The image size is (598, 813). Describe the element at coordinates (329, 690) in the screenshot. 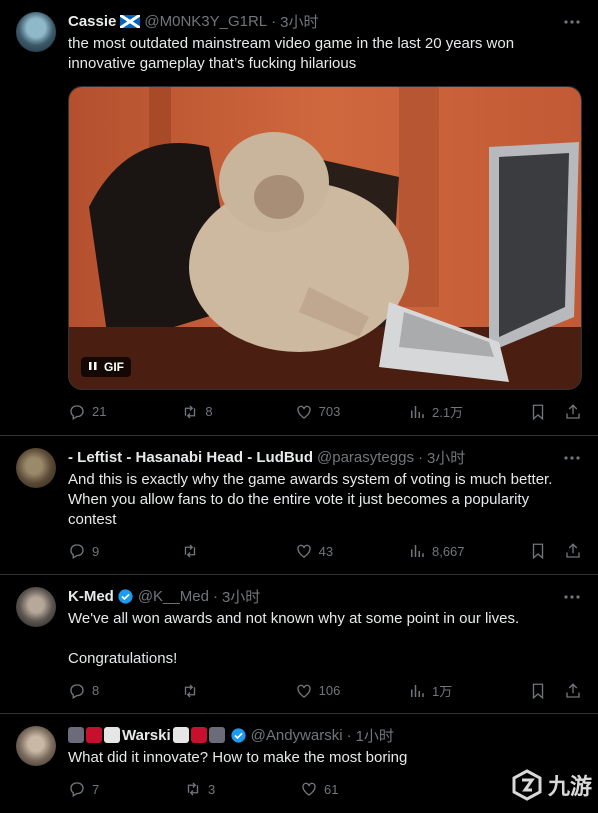

I see `like-count: 106` at that location.